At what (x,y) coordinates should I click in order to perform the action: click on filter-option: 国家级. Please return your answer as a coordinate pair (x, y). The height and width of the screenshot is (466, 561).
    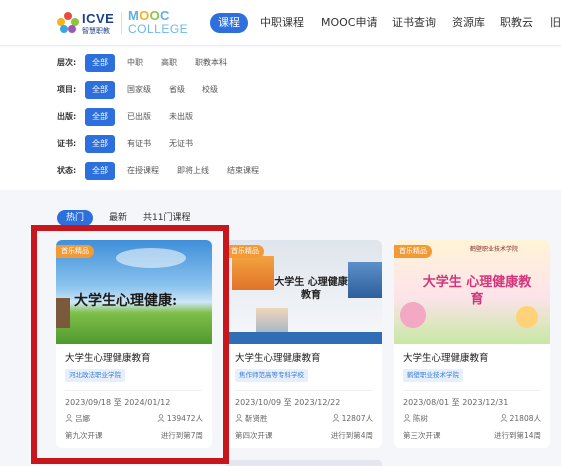
    Looking at the image, I should click on (139, 90).